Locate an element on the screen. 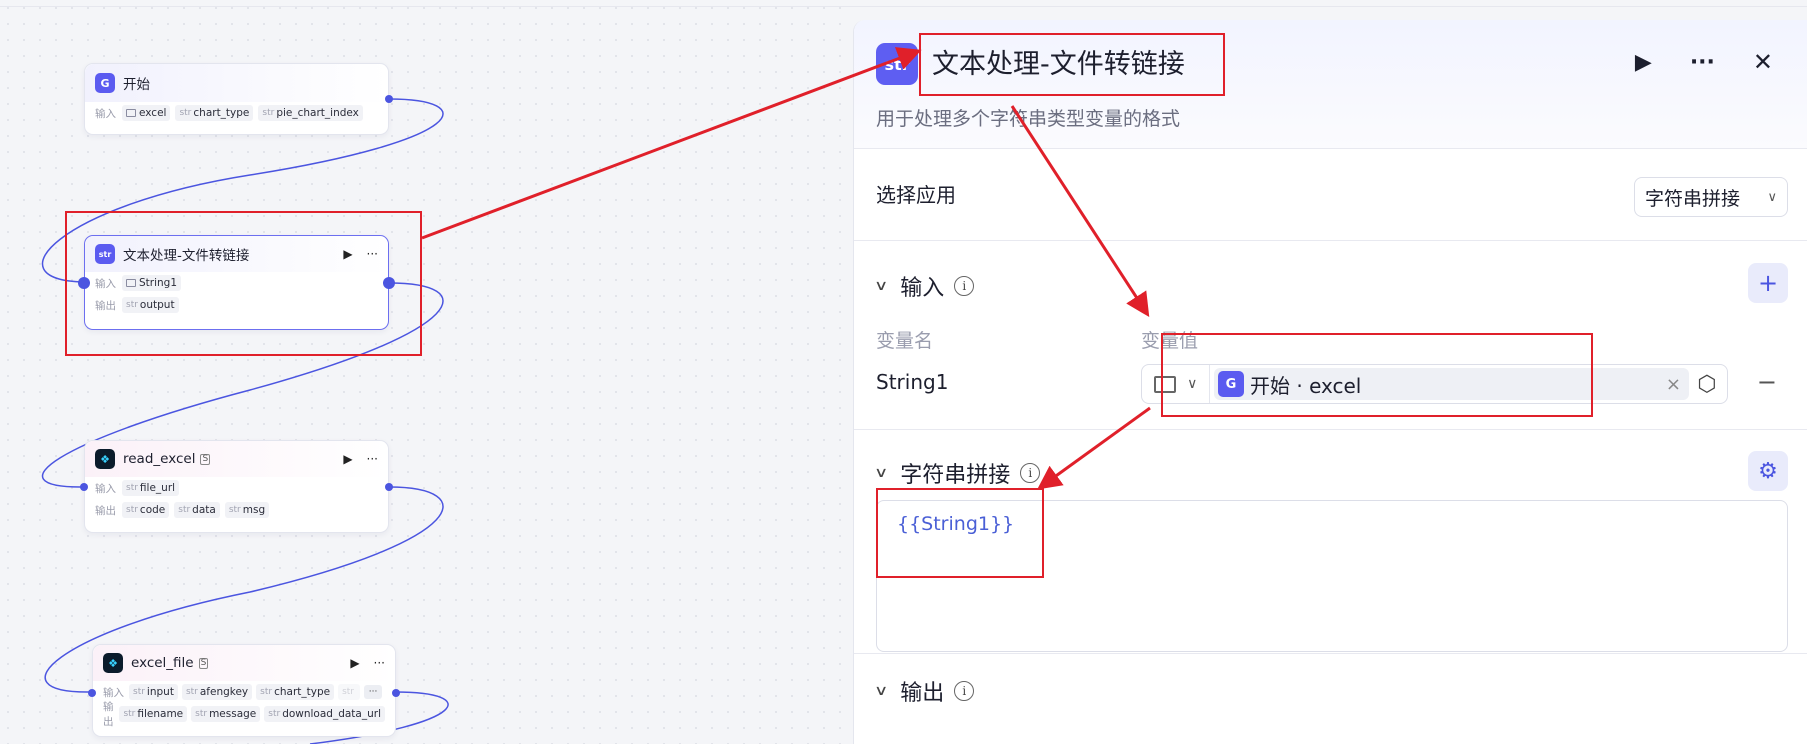  param-chip: excel is located at coordinates (146, 113).